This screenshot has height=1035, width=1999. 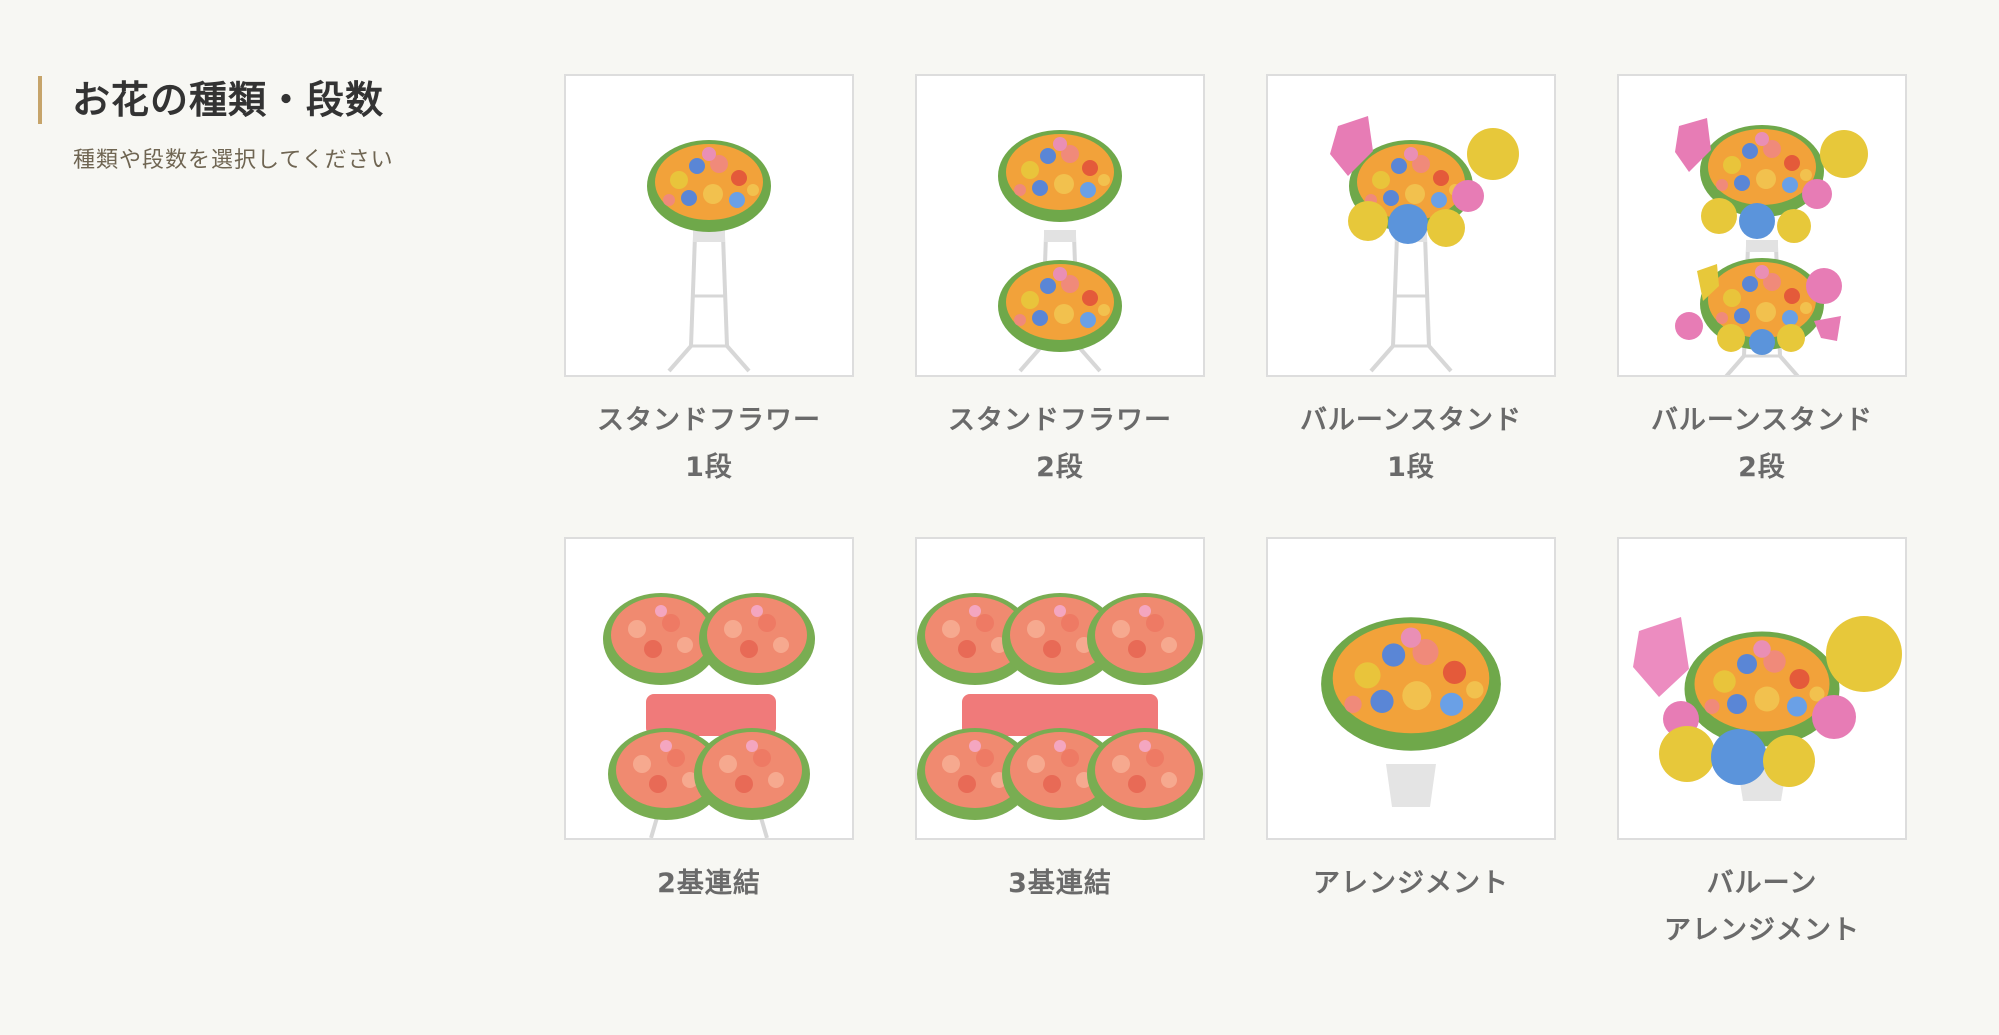 I want to click on arrangement-icon, so click(x=1411, y=712).